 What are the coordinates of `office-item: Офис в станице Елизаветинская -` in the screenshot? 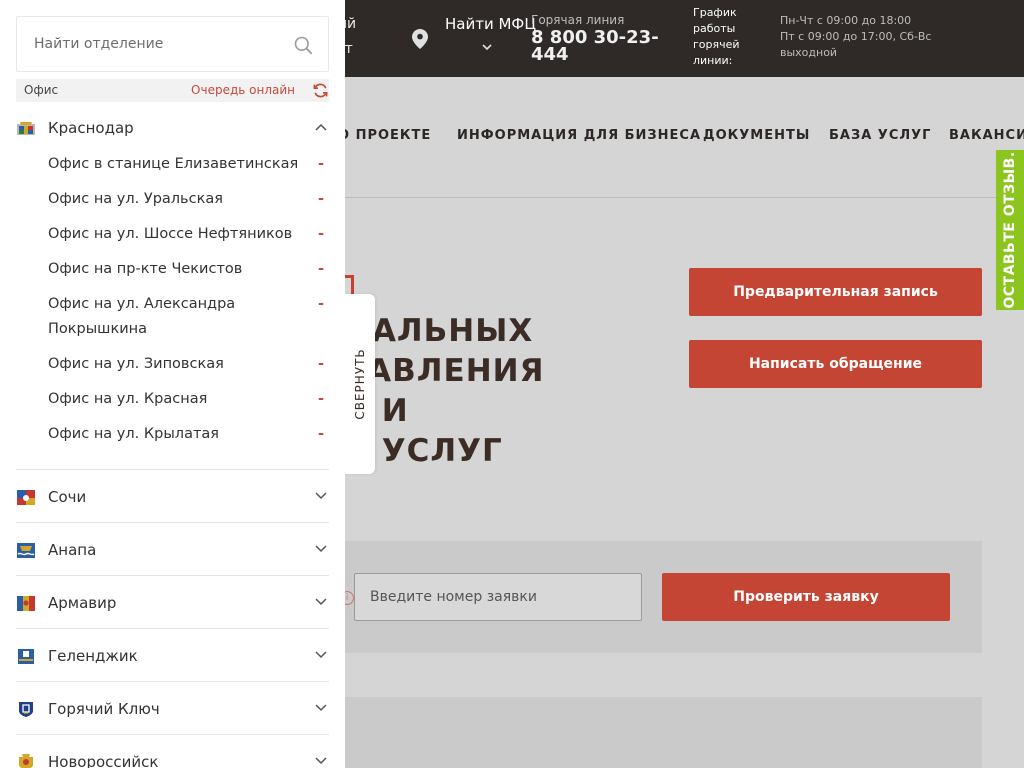 It's located at (188, 164).